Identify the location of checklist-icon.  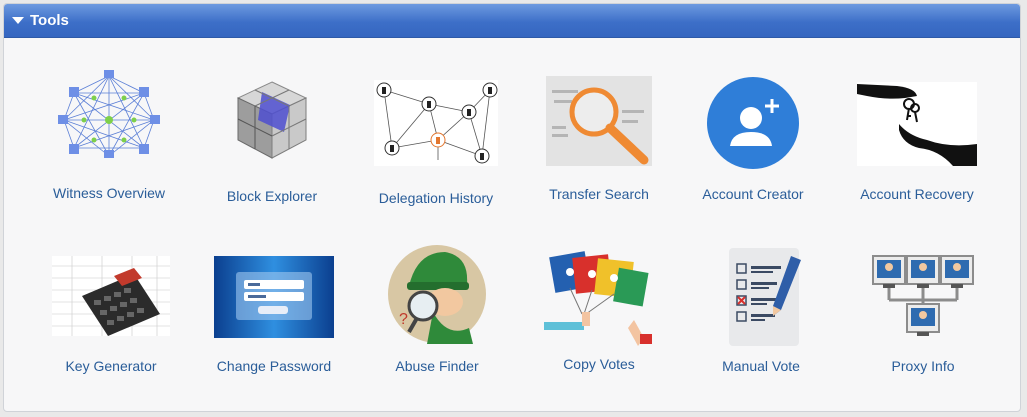
(765, 297).